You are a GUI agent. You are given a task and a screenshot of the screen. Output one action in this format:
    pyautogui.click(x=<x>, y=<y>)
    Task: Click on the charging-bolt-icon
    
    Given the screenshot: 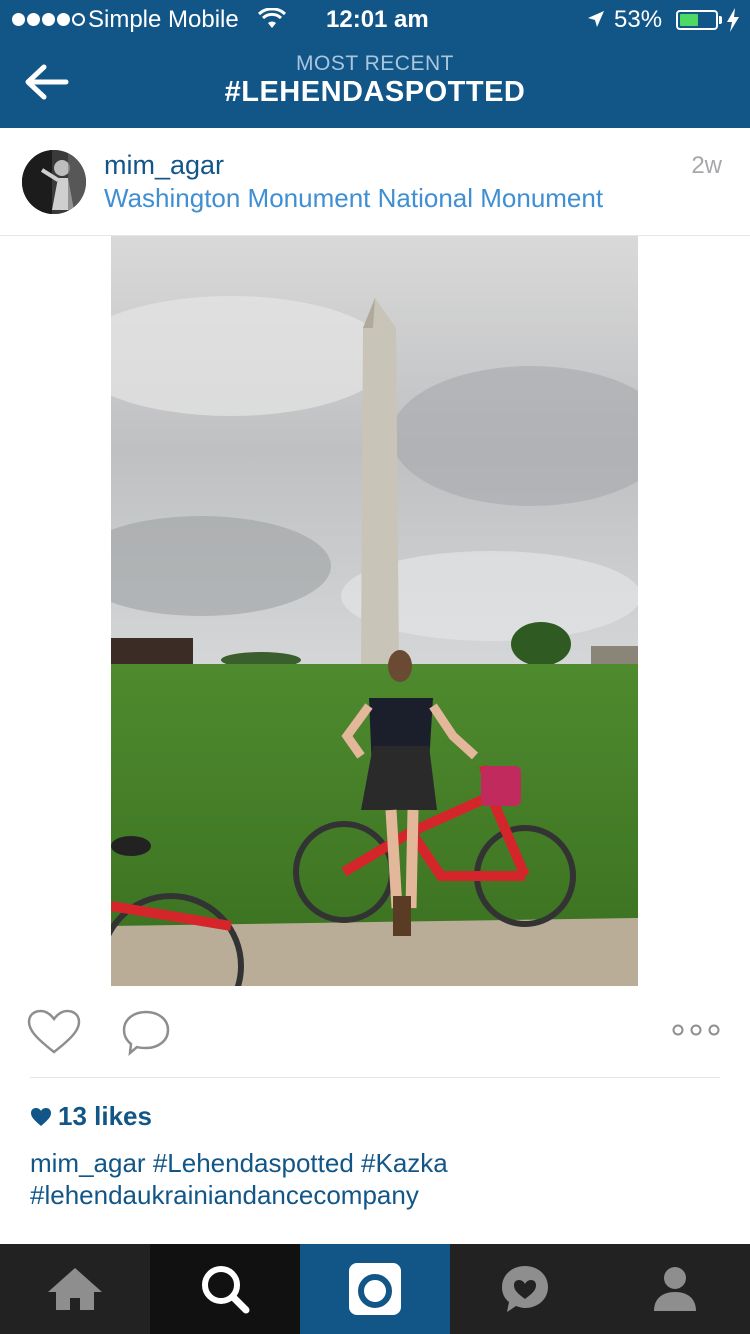 What is the action you would take?
    pyautogui.click(x=733, y=20)
    